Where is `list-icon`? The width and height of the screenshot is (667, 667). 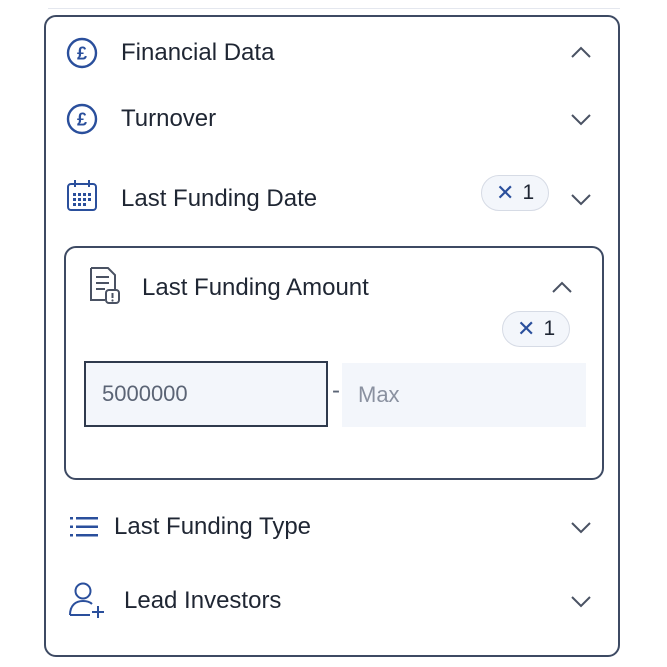
list-icon is located at coordinates (84, 527).